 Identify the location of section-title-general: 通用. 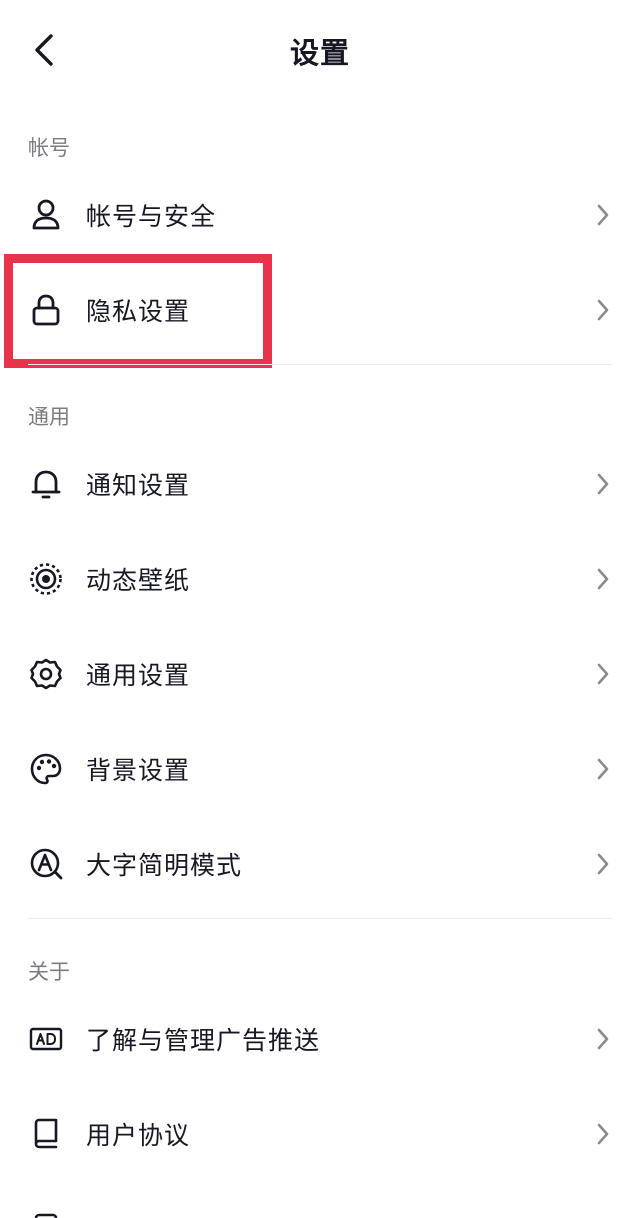
(49, 417).